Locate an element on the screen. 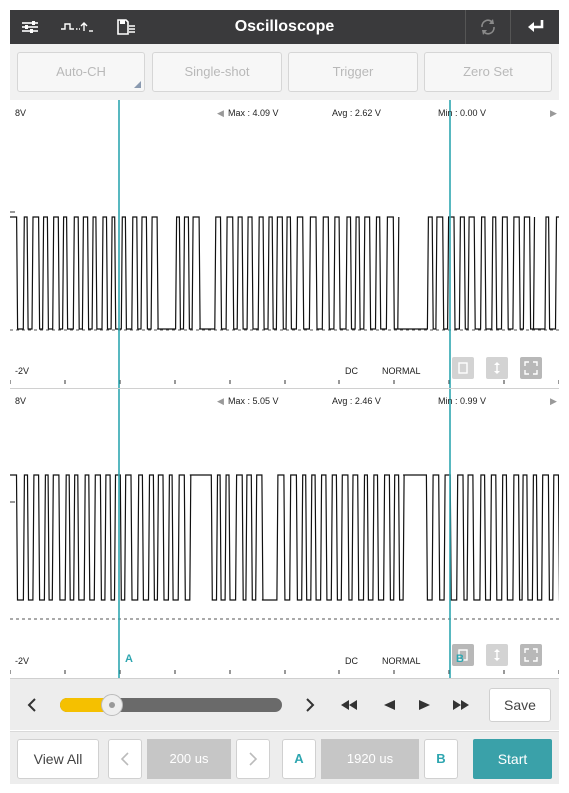 This screenshot has height=793, width=569. refresh-icon is located at coordinates (488, 27).